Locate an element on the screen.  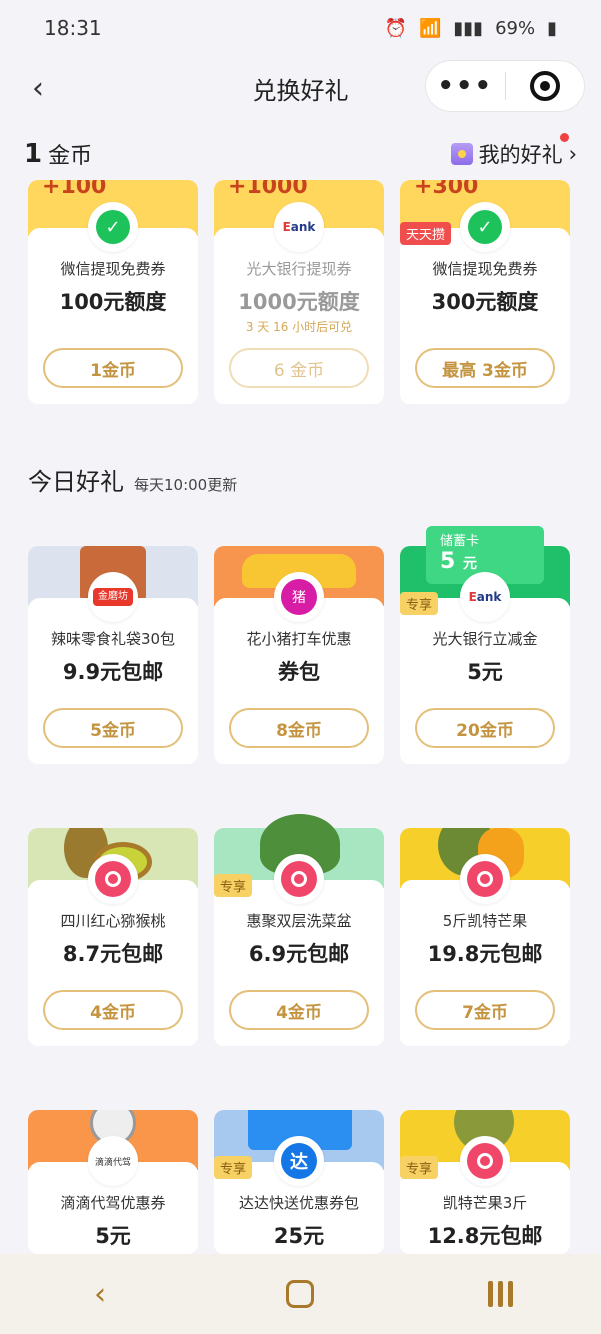
status-icons: ⏰ 📶 ▮▮▮ 69% ▮ is located at coordinates (471, 28).